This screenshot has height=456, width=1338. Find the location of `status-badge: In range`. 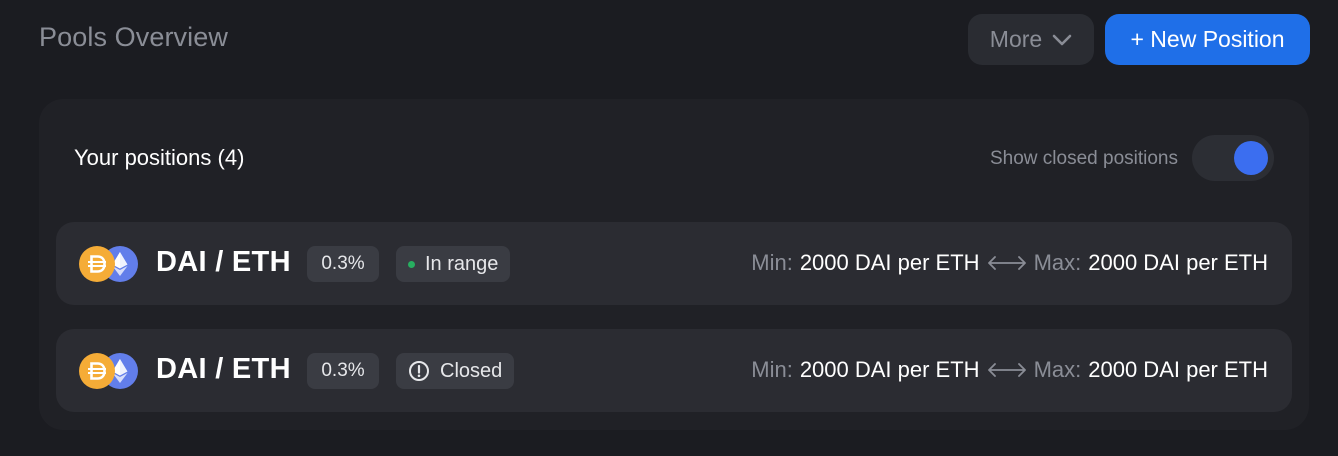

status-badge: In range is located at coordinates (453, 264).